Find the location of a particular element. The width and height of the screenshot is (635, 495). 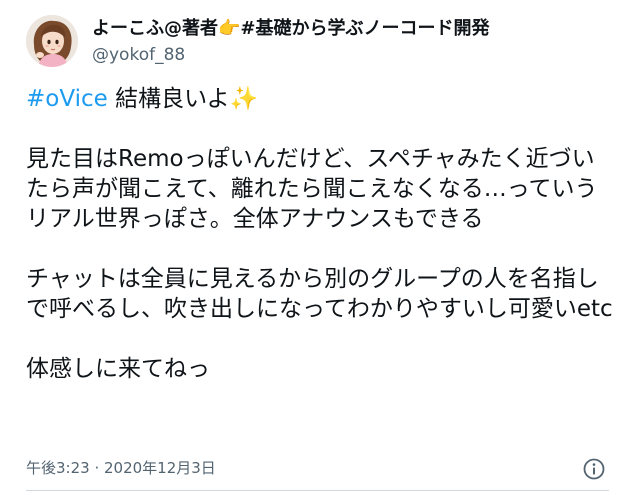

author-names: よーこふ@著者👉#基礎から学ぶノーコード開発 @yokof_88 is located at coordinates (291, 41).